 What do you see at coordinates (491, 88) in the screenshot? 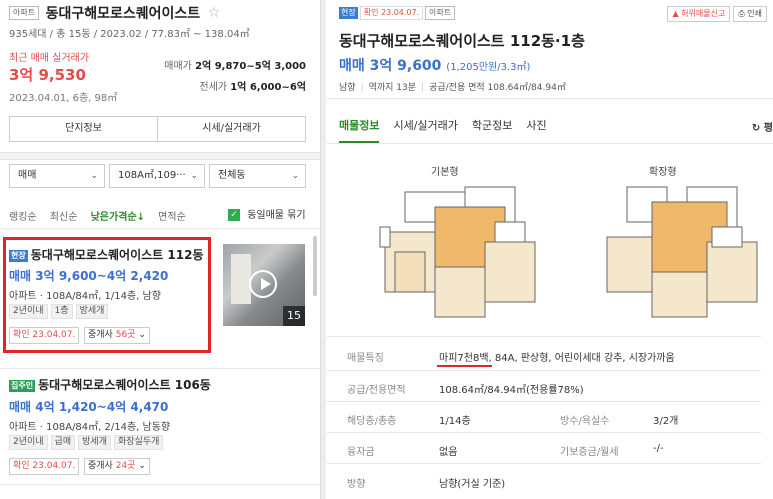
I see `area-info: 공급/전용 면적 108.64㎡/84.94㎡` at bounding box center [491, 88].